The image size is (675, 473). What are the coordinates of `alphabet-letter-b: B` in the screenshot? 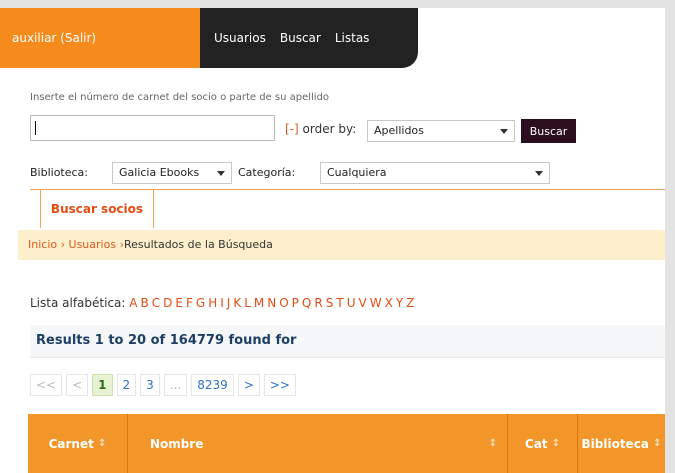 It's located at (145, 303).